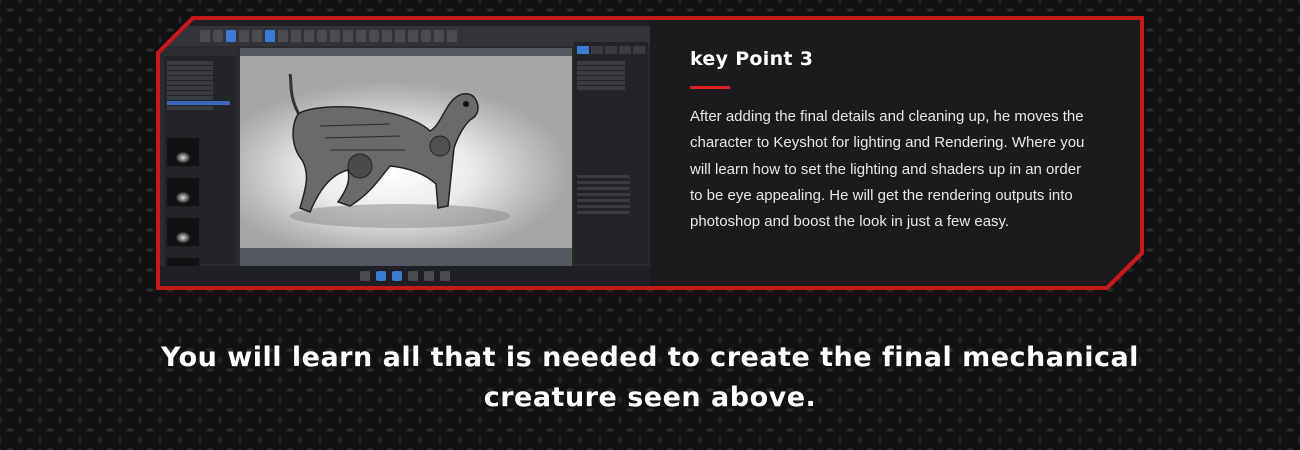 The width and height of the screenshot is (1300, 450). What do you see at coordinates (650, 397) in the screenshot?
I see `footer-line-2: creature seen above.` at bounding box center [650, 397].